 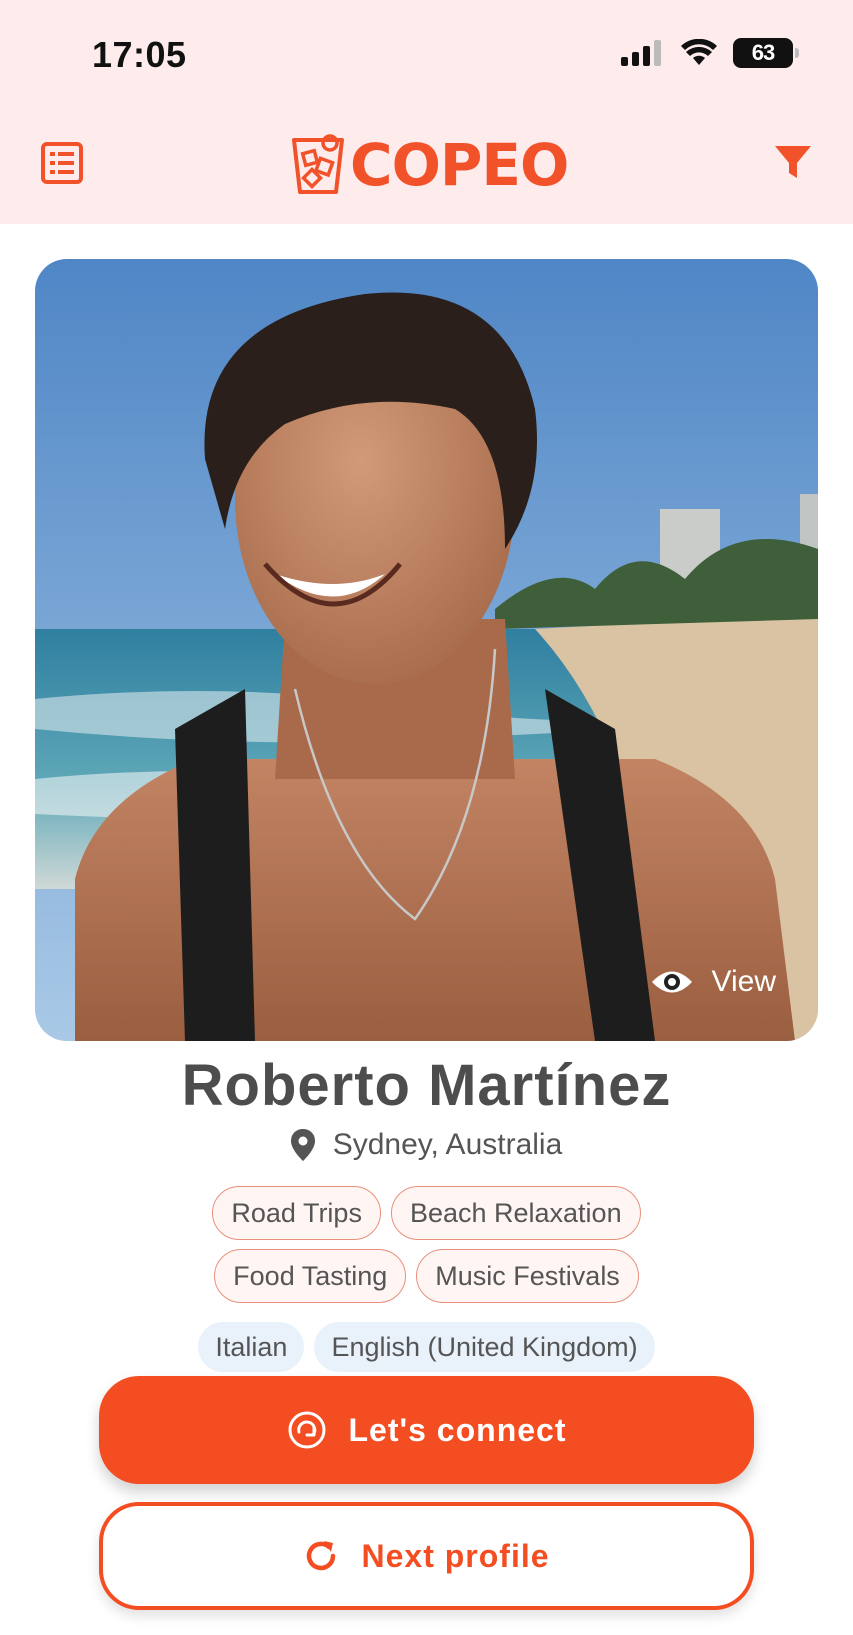 I want to click on connect-label: Let's connect, so click(x=457, y=1429).